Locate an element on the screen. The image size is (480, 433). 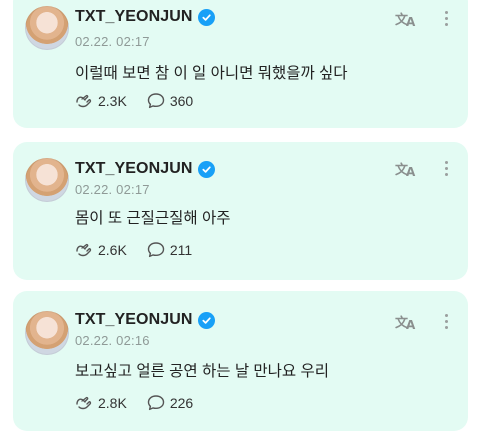
post-stats: 2.8K 226 is located at coordinates (144, 402).